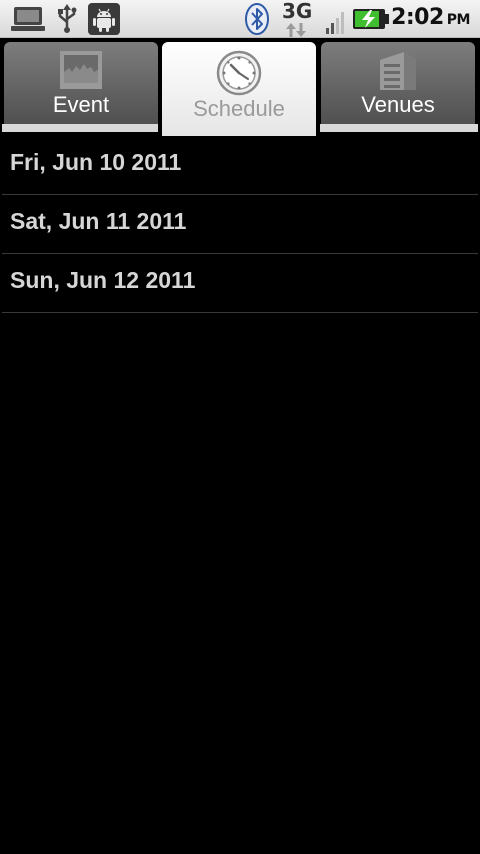  What do you see at coordinates (81, 104) in the screenshot?
I see `tab-event-label: Event` at bounding box center [81, 104].